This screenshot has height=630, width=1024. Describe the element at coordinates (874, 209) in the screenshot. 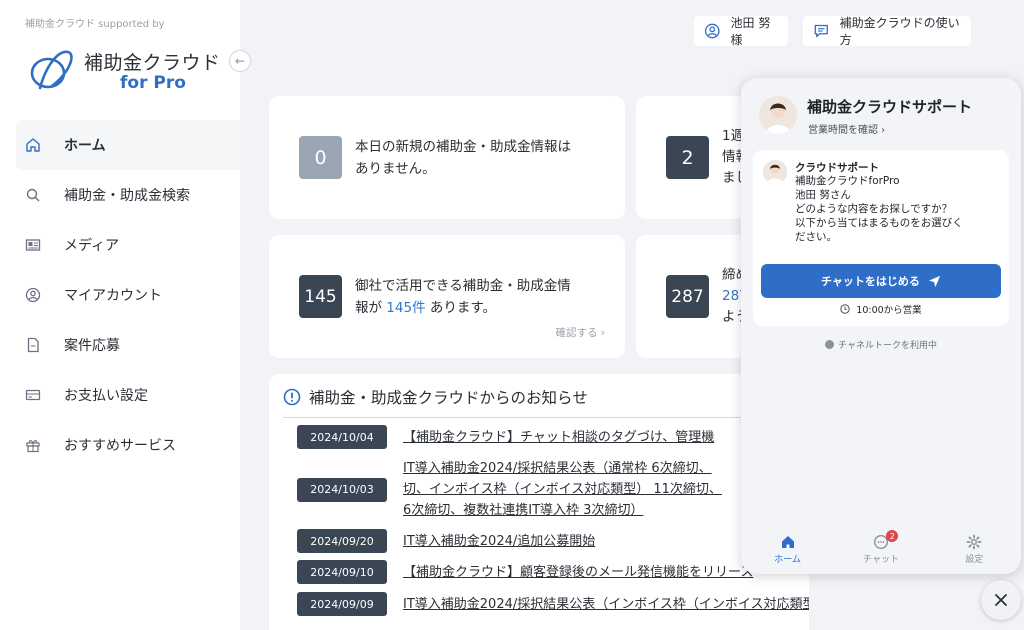

I see `message-line: どのような内容をお探しですか？` at that location.